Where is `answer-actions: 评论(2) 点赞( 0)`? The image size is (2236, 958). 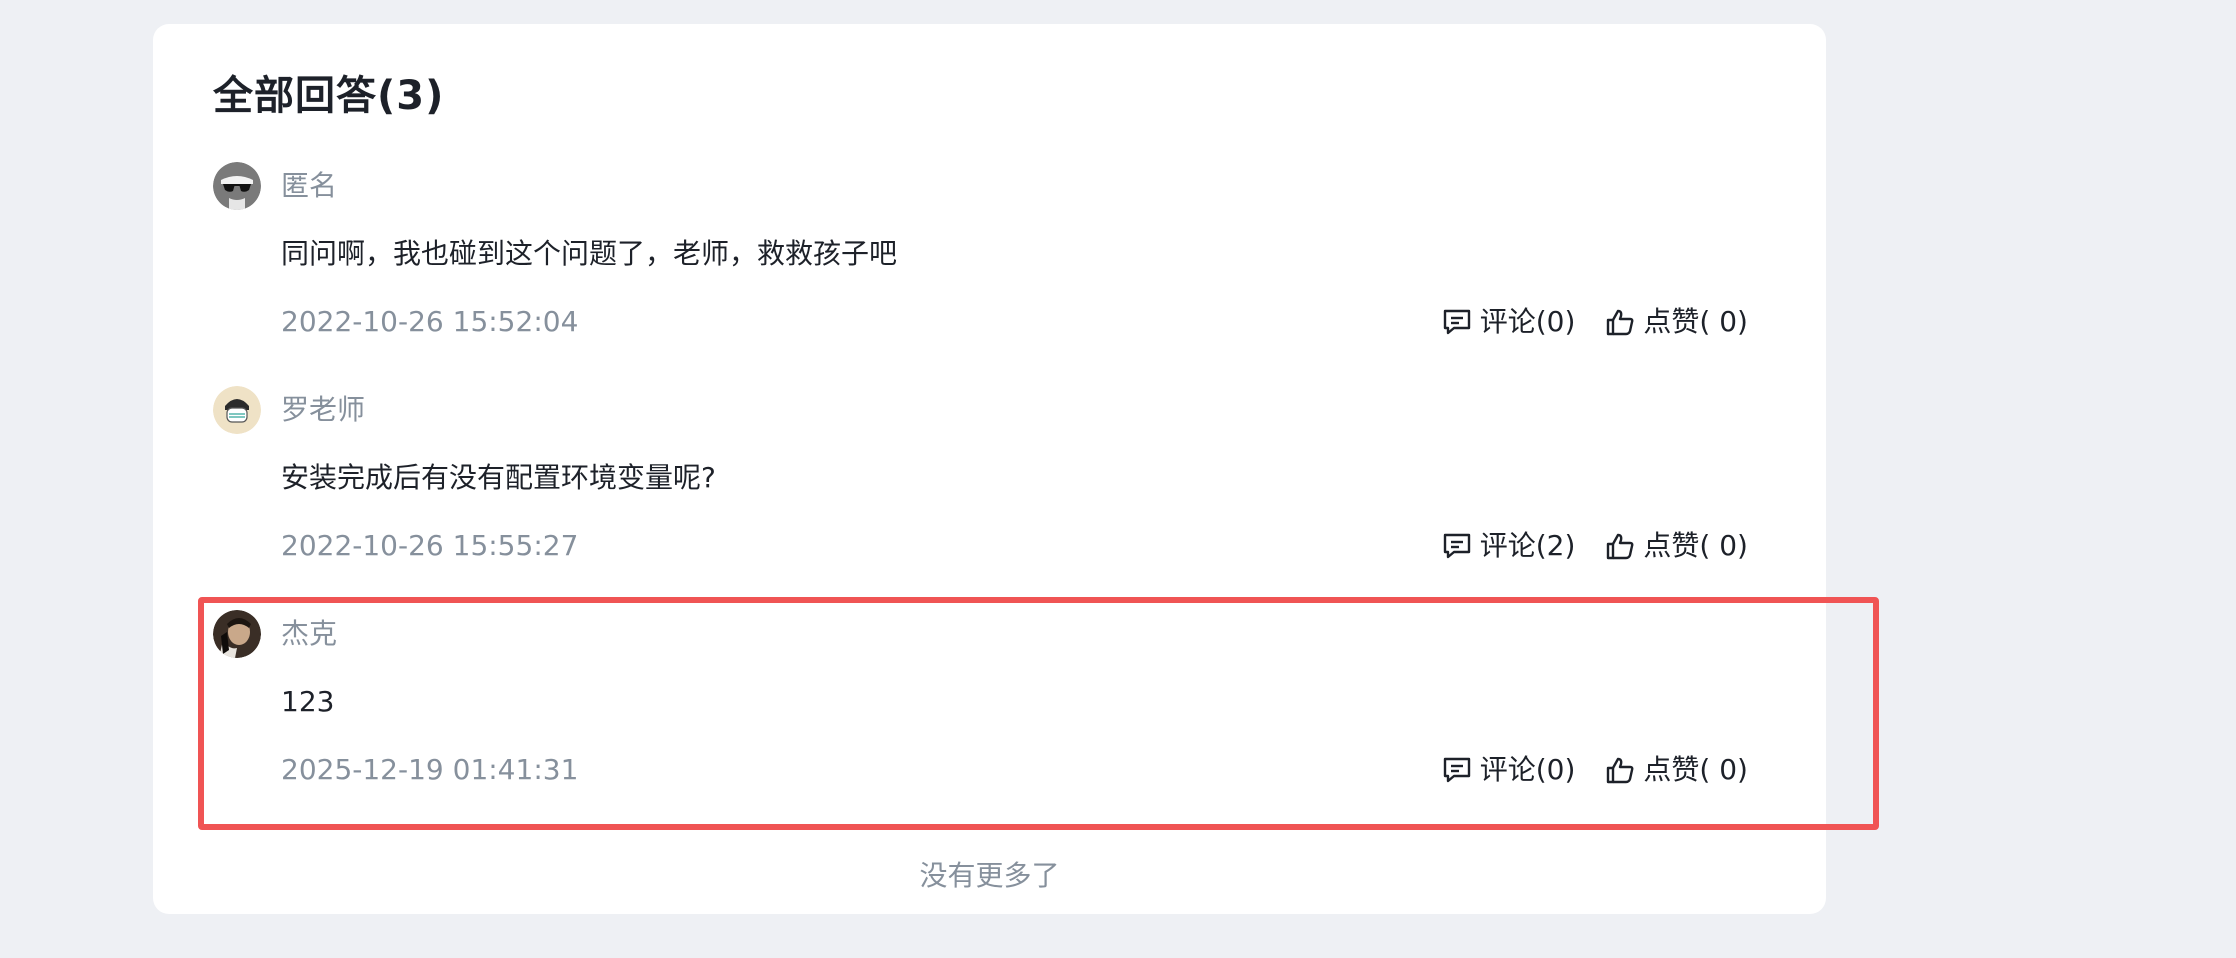 answer-actions: 评论(2) 点赞( 0) is located at coordinates (1595, 546).